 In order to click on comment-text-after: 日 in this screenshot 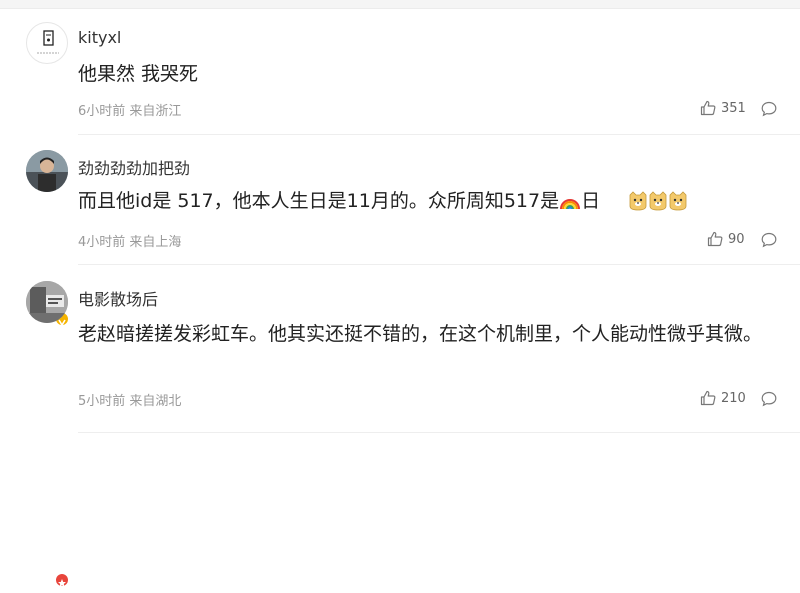, I will do `click(591, 201)`.